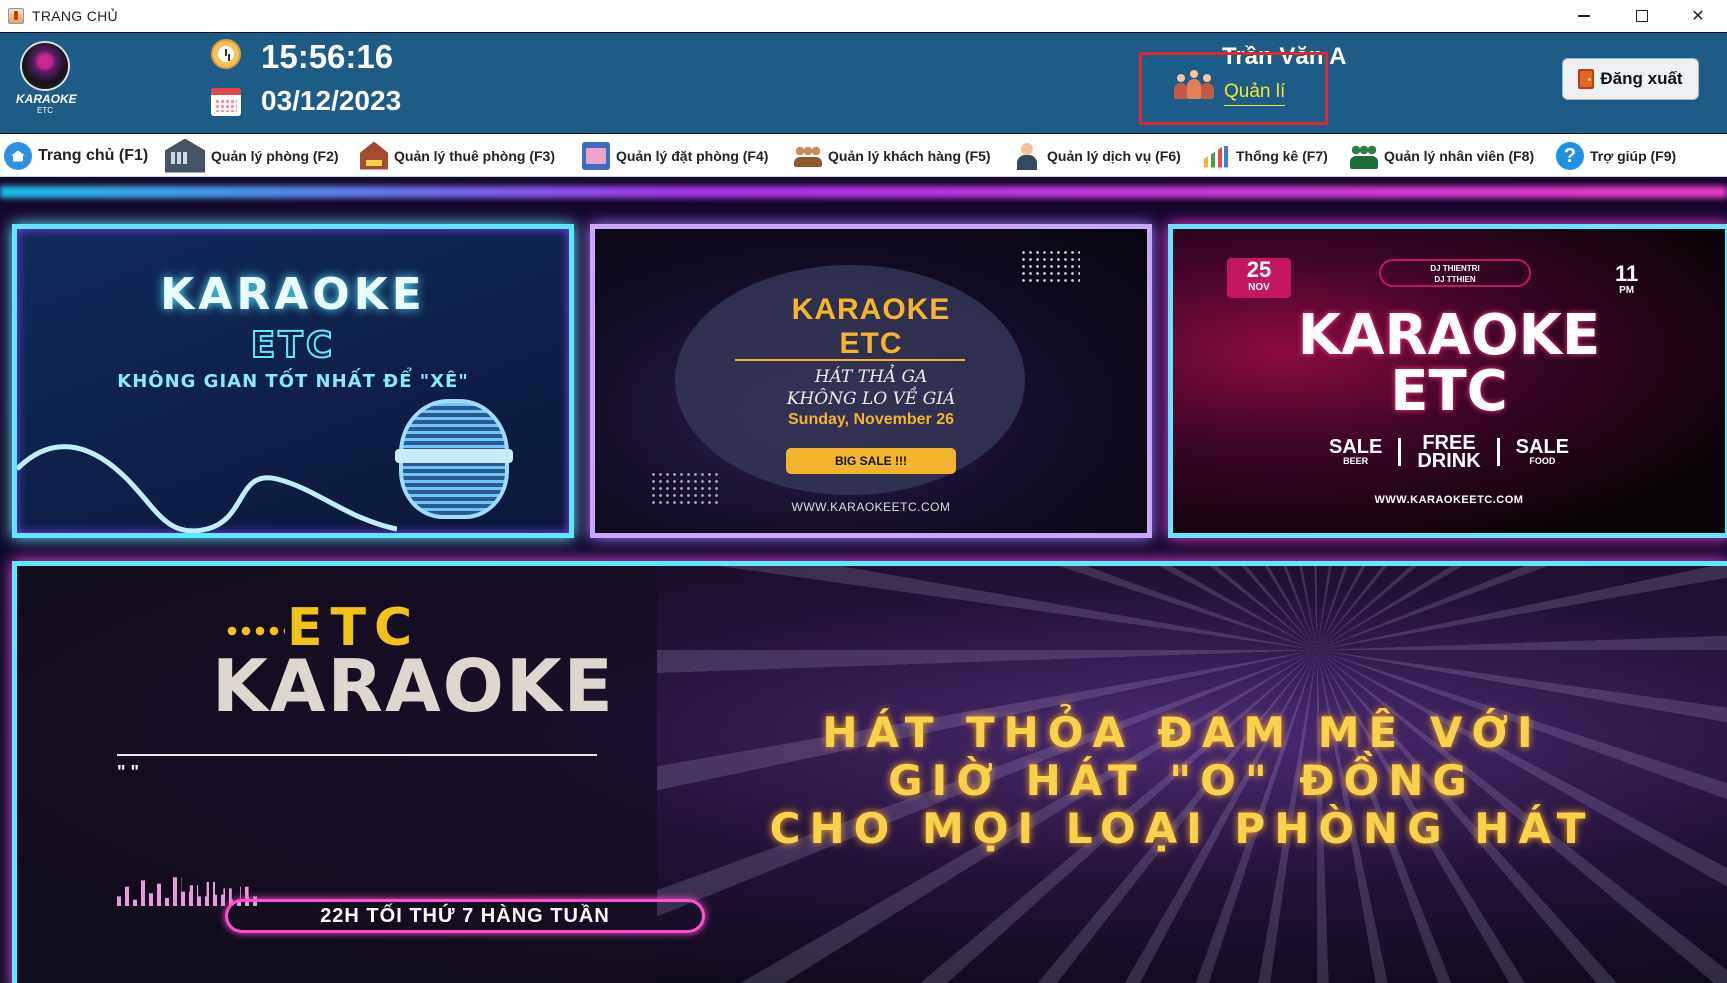  Describe the element at coordinates (45, 110) in the screenshot. I see `logo-subtext: ETC` at that location.